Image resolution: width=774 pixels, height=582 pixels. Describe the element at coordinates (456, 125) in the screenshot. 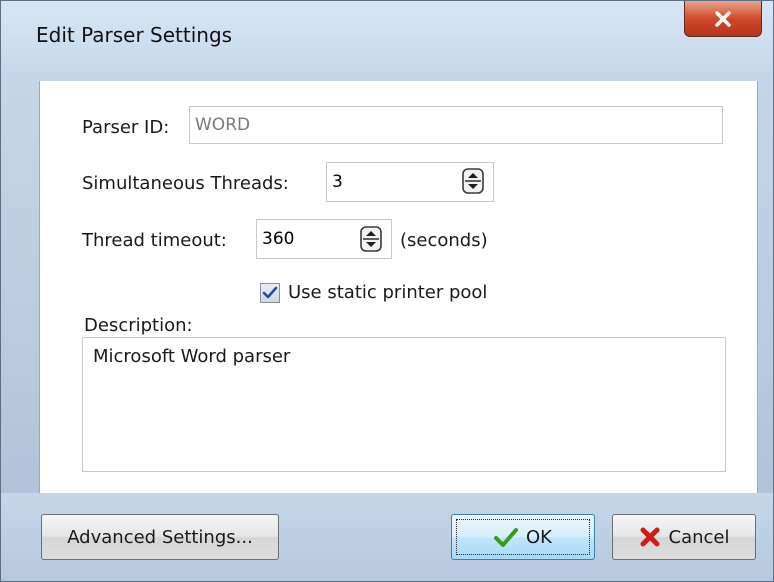

I see `parser-id-field: WORD` at that location.